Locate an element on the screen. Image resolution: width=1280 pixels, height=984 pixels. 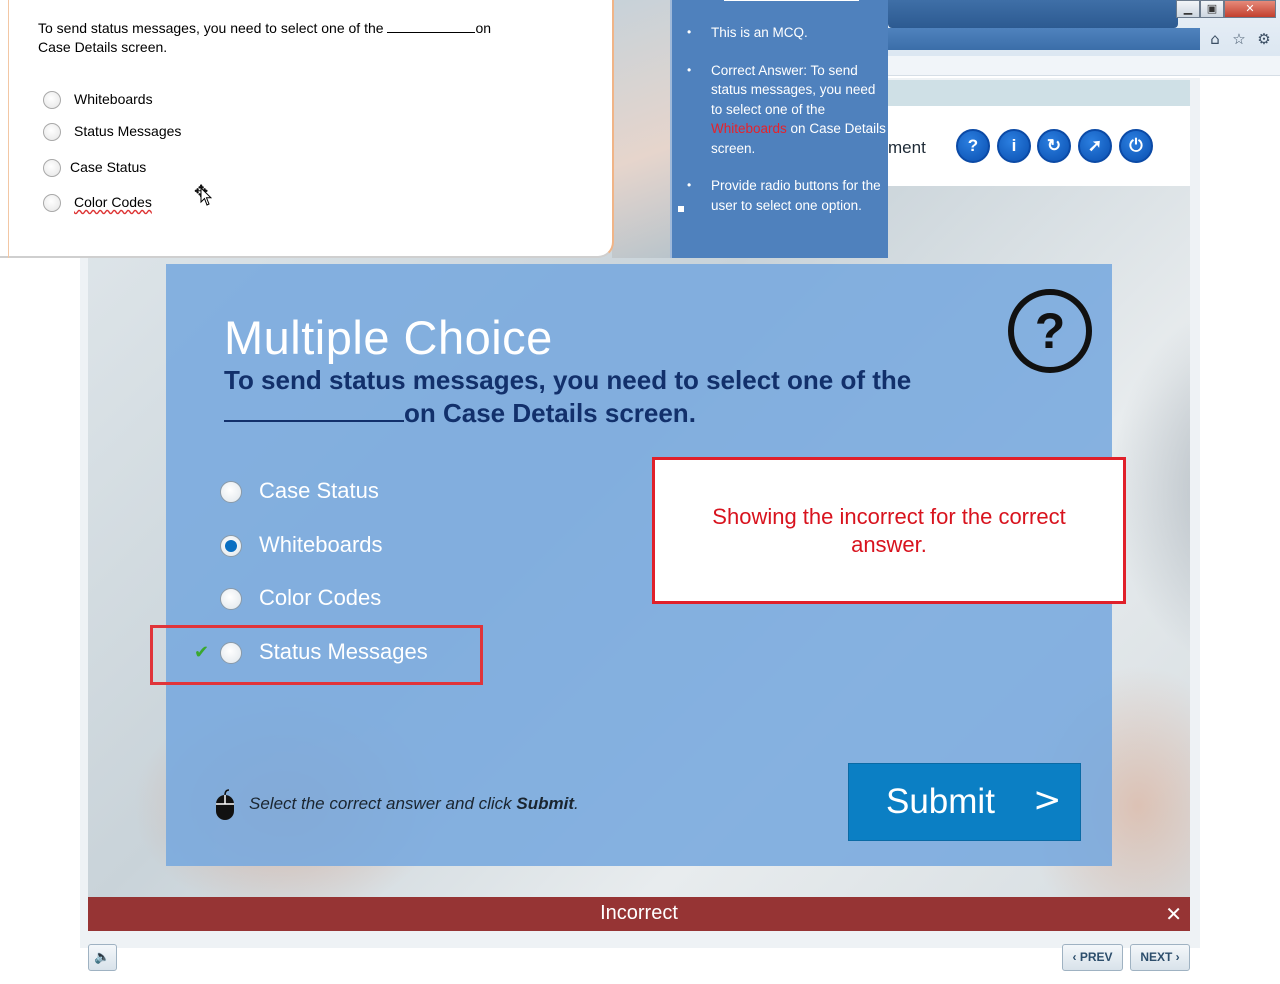
prev-label: PREV is located at coordinates (1096, 957).